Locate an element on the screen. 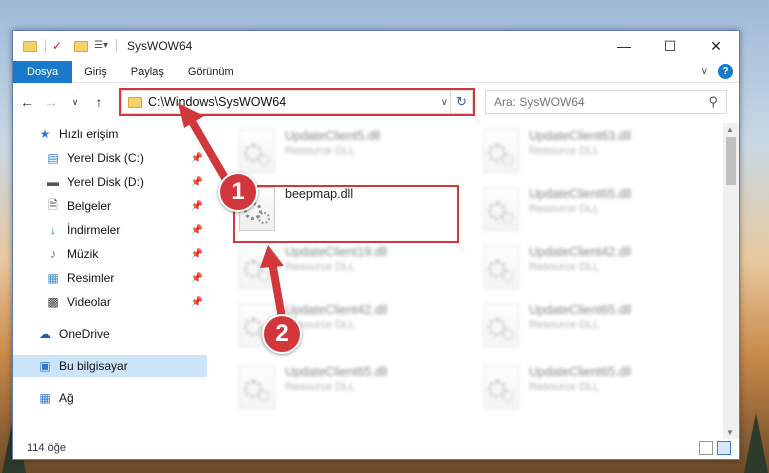  cloud-icon: ☁ is located at coordinates (45, 334).